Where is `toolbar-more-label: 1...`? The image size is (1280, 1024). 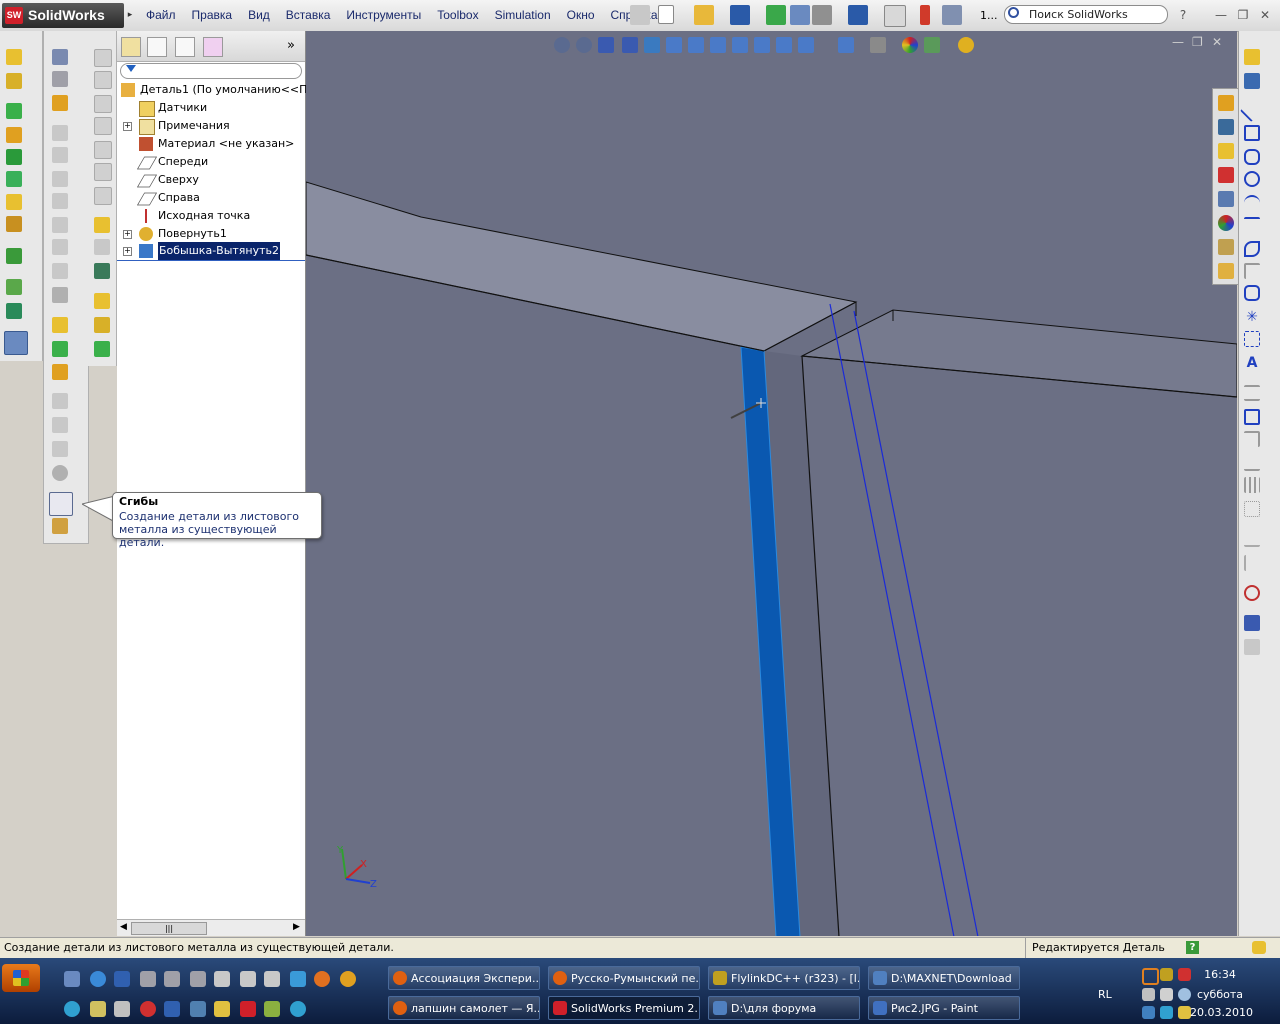
toolbar-more-label: 1... is located at coordinates (989, 15).